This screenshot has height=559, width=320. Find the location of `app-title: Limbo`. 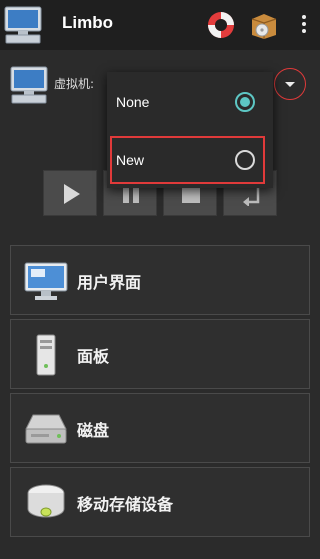

app-title: Limbo is located at coordinates (87, 22).